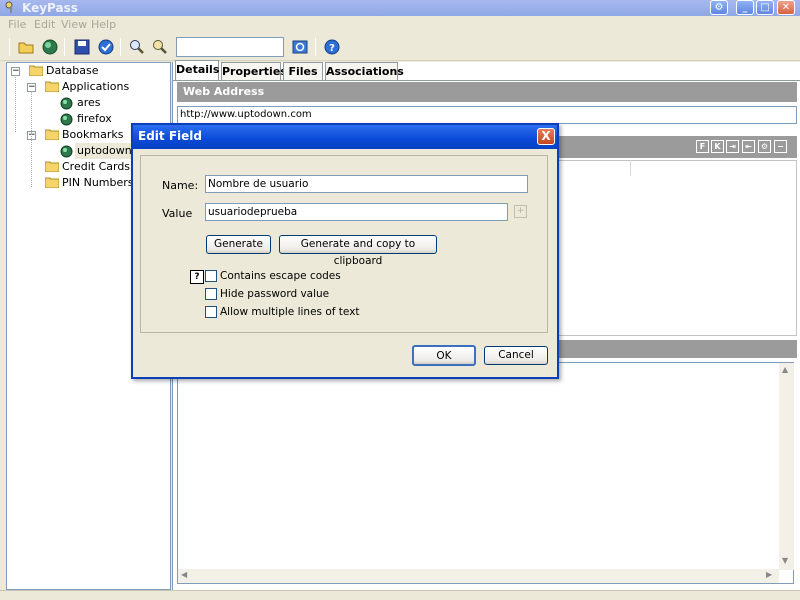 This screenshot has height=600, width=800. Describe the element at coordinates (786, 466) in the screenshot. I see `vertical-scrollbar: ▲ ▼` at that location.